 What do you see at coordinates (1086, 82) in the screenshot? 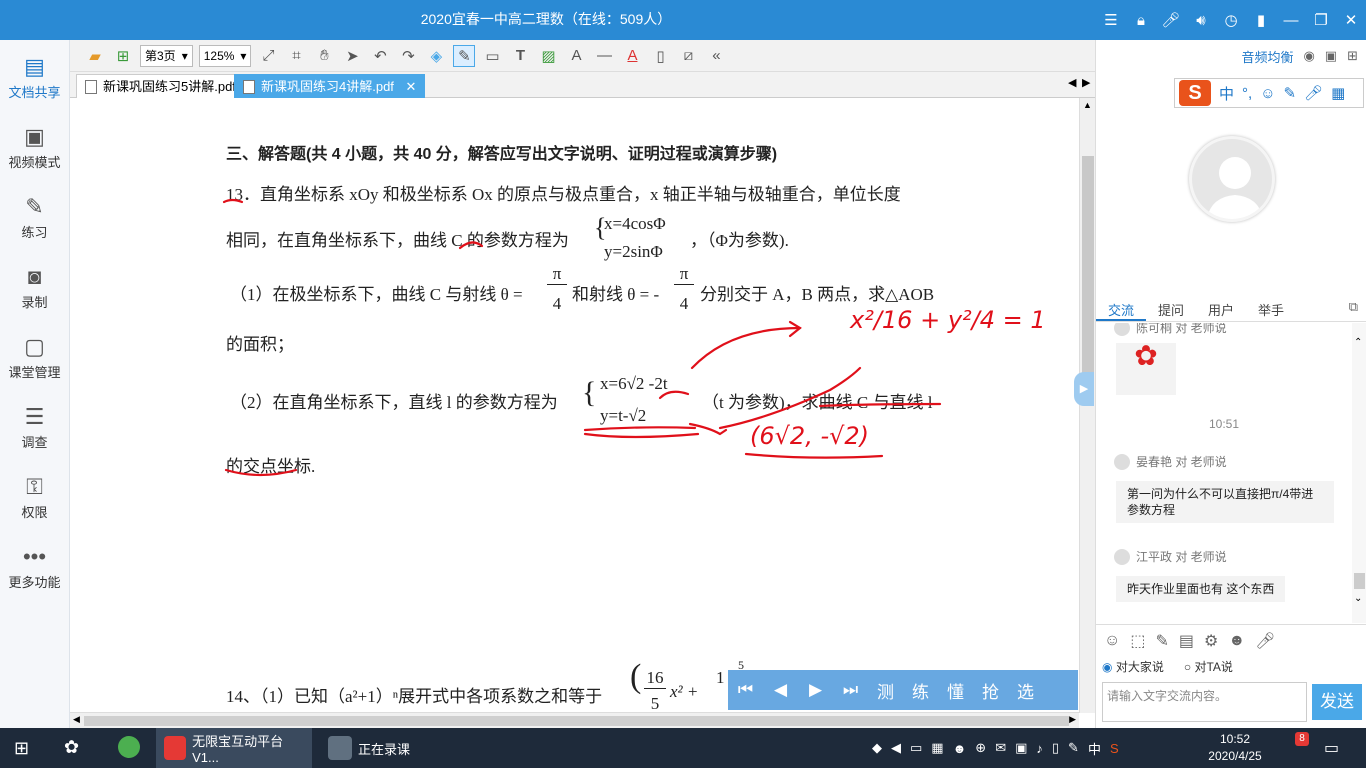
I see `tab-scroll-right-icon: ▶` at bounding box center [1086, 82].